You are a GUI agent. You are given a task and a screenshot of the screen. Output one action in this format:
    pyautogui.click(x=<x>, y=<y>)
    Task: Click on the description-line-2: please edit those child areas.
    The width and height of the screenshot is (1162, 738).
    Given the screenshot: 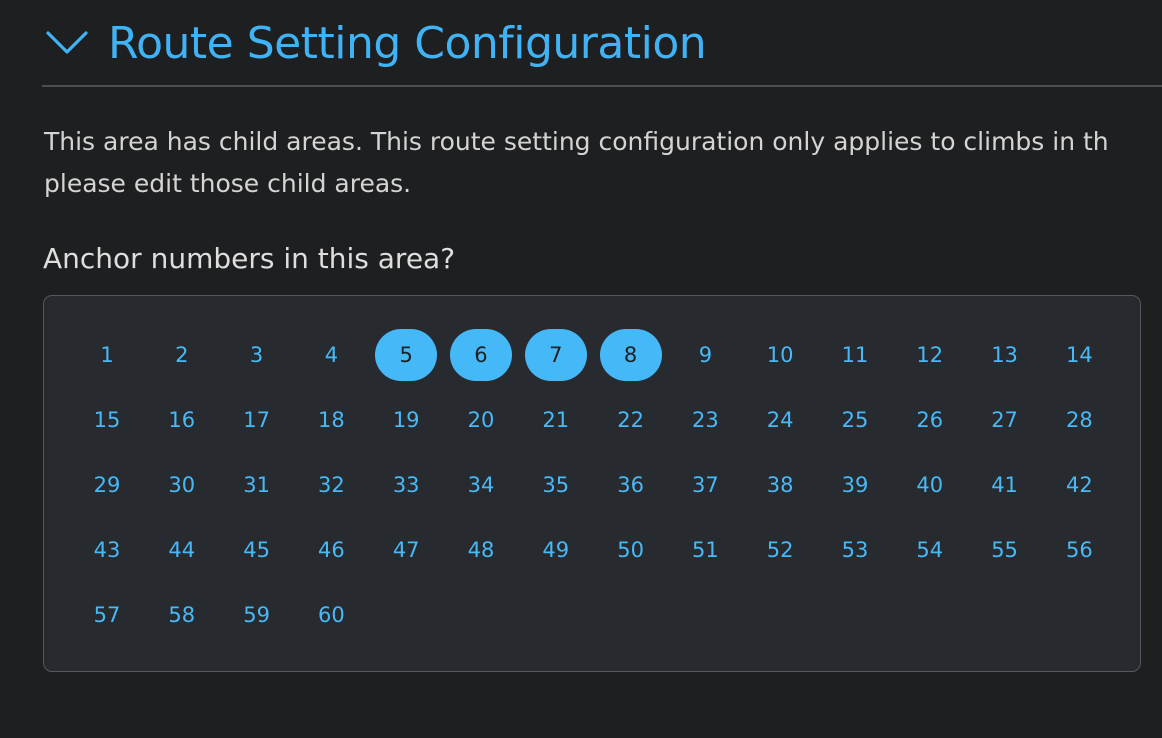 What is the action you would take?
    pyautogui.click(x=228, y=183)
    